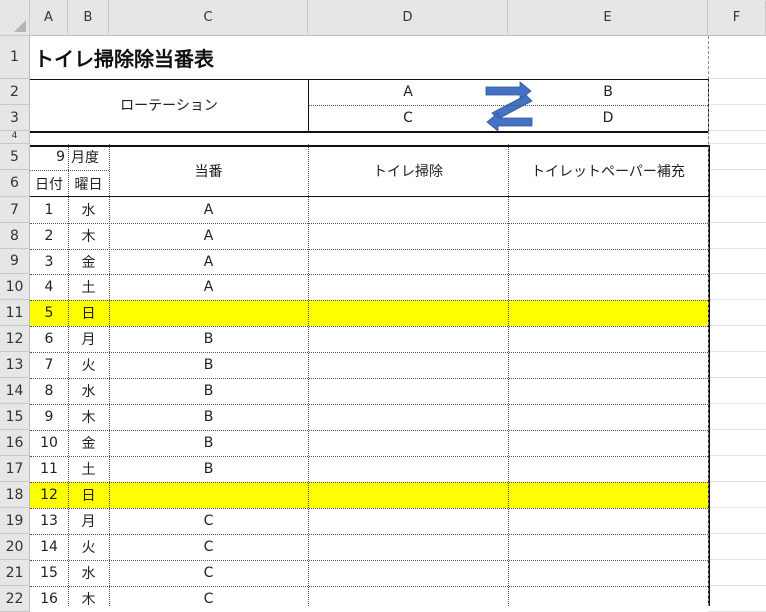  What do you see at coordinates (408, 118) in the screenshot?
I see `rotation-c: C` at bounding box center [408, 118].